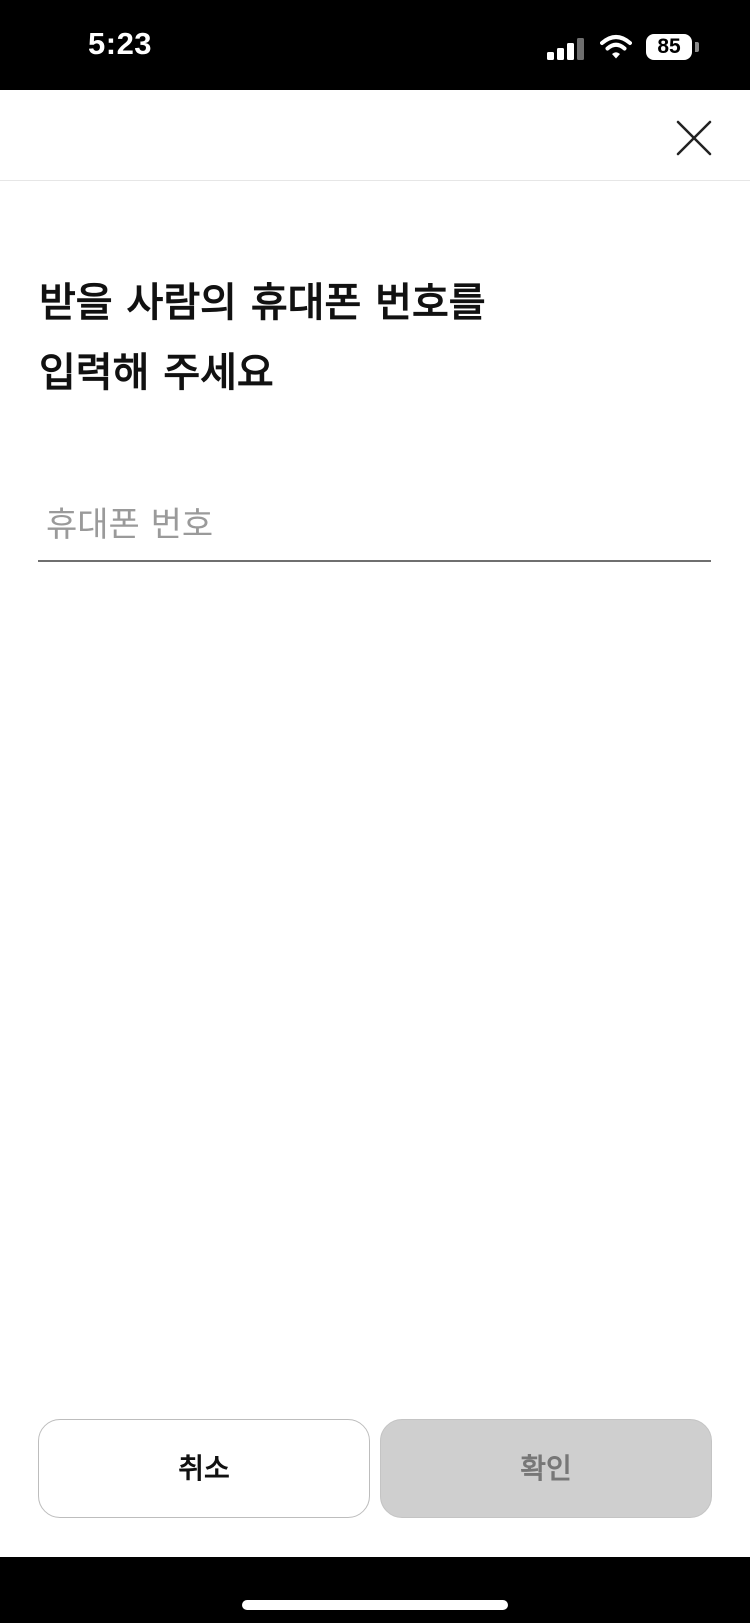 The image size is (750, 1623). I want to click on battery-icon: 85, so click(673, 48).